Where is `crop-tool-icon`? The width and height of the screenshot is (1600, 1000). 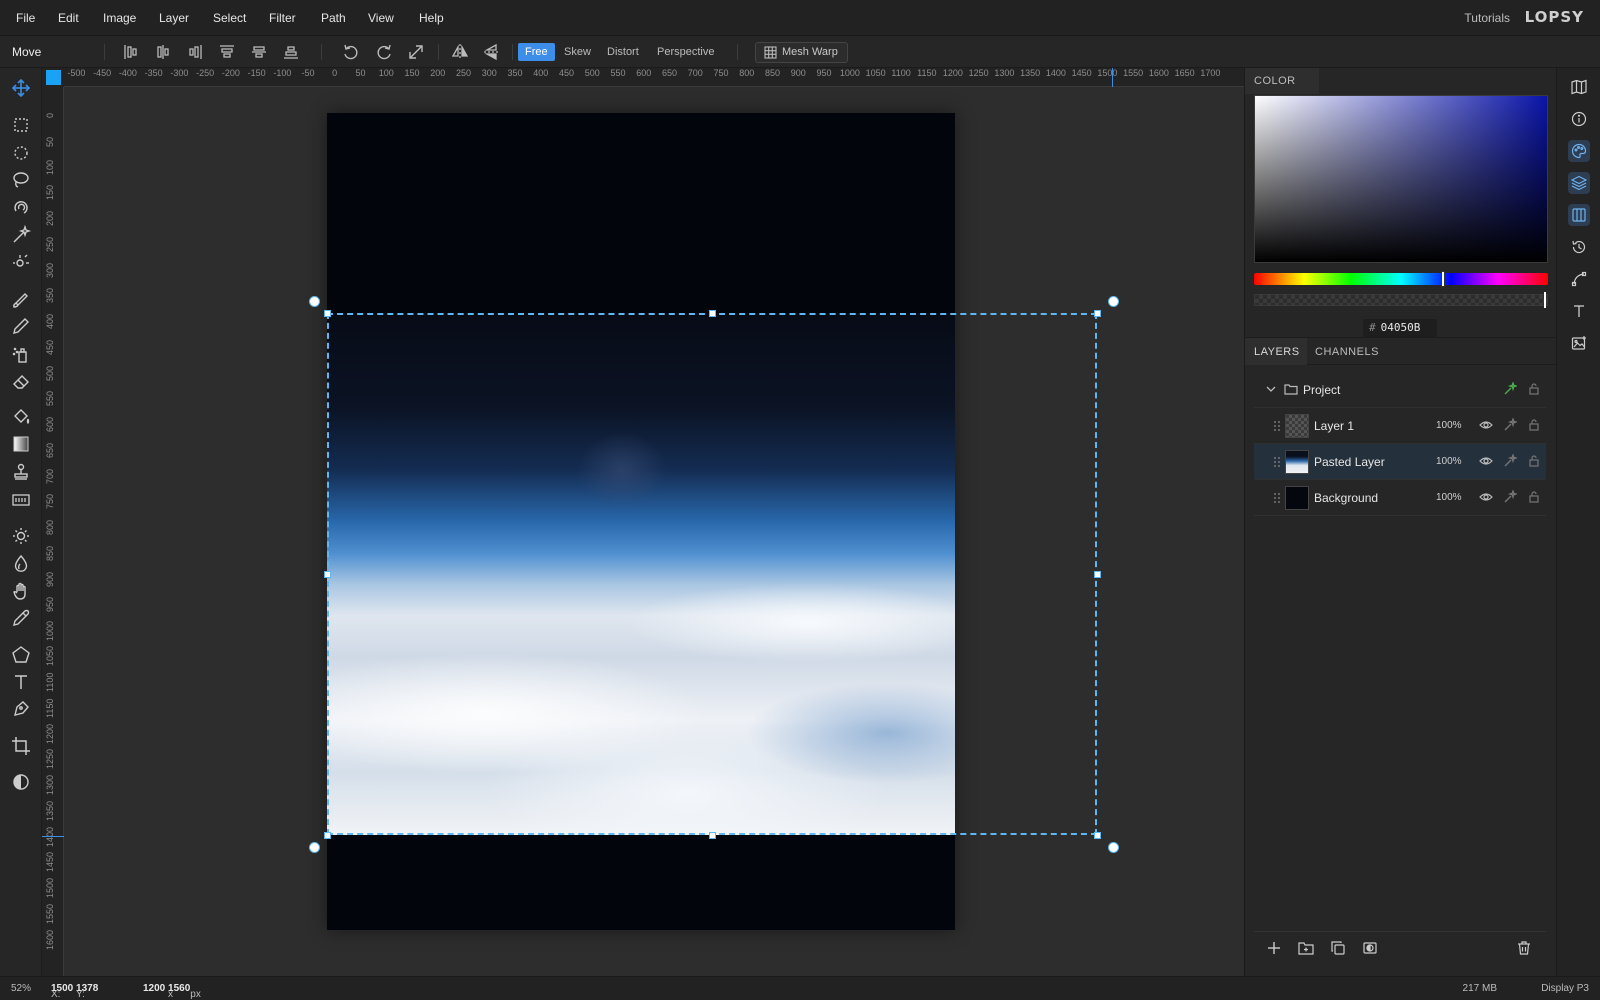
crop-tool-icon is located at coordinates (21, 746).